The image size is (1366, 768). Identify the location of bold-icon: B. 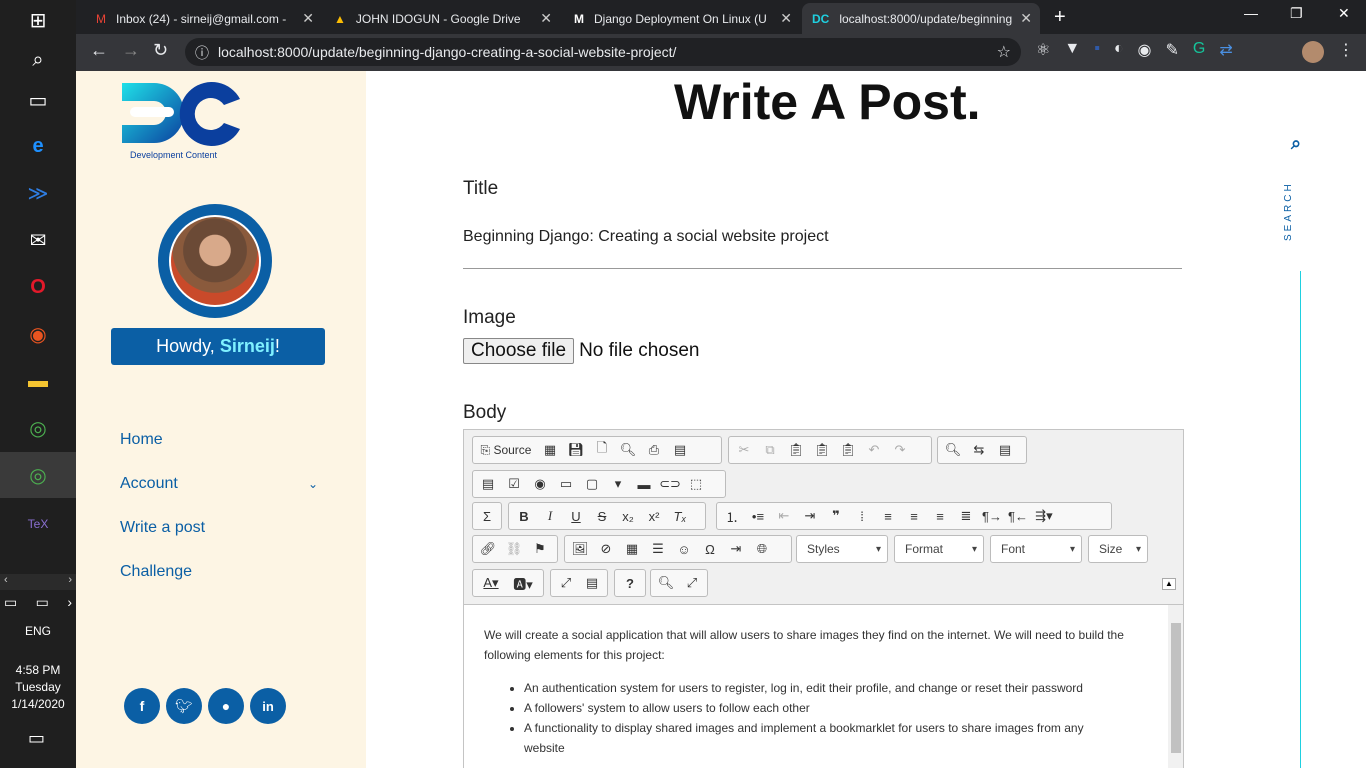
(524, 516).